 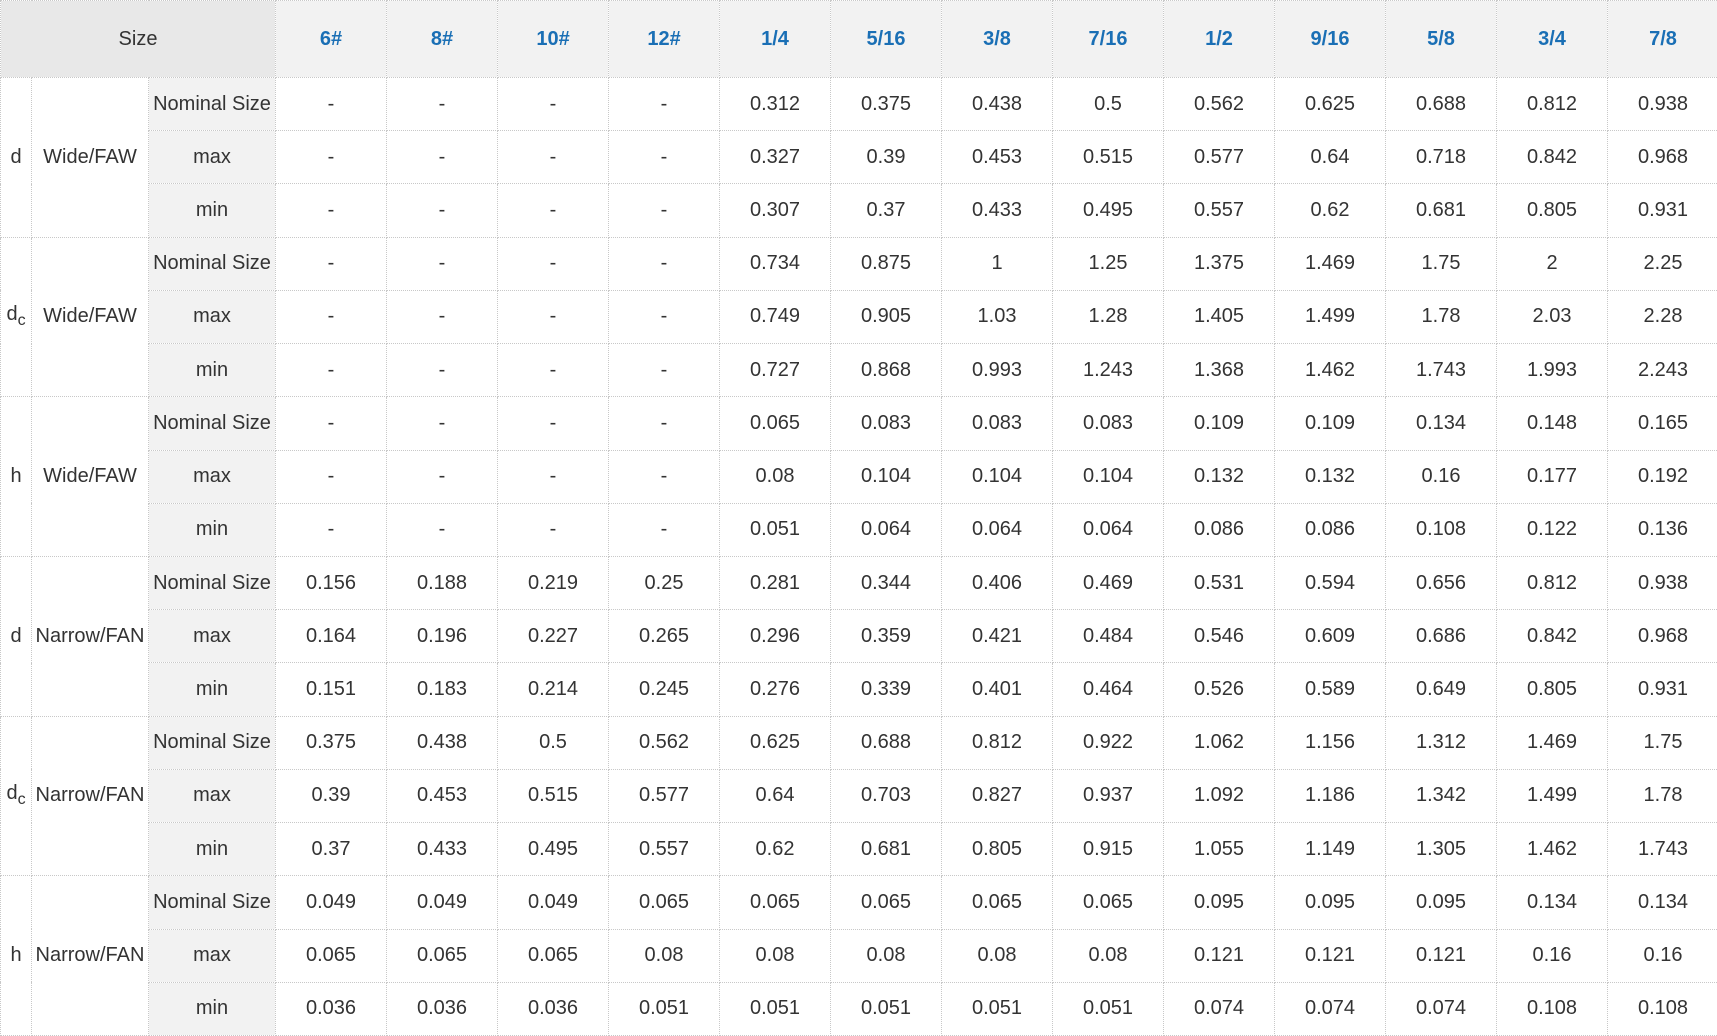 I want to click on table-cell: 0.086, so click(x=1219, y=529).